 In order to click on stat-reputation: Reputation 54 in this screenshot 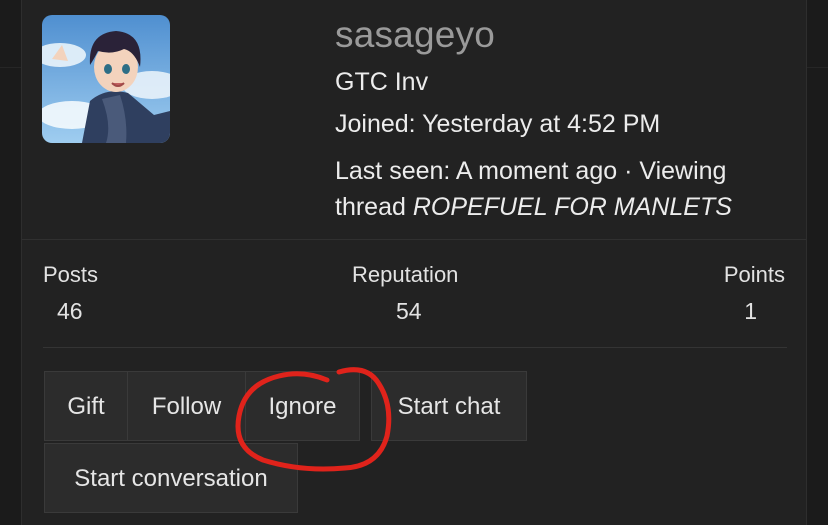, I will do `click(405, 293)`.